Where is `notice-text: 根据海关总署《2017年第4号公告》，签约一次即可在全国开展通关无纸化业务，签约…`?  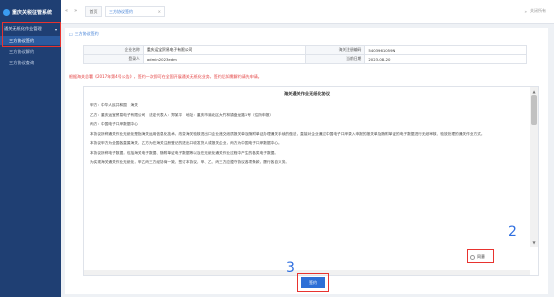 notice-text: 根据海关总署《2017年第4号公告》，签约一次即可在全国开展通关无纸化业务，签约… is located at coordinates (165, 76).